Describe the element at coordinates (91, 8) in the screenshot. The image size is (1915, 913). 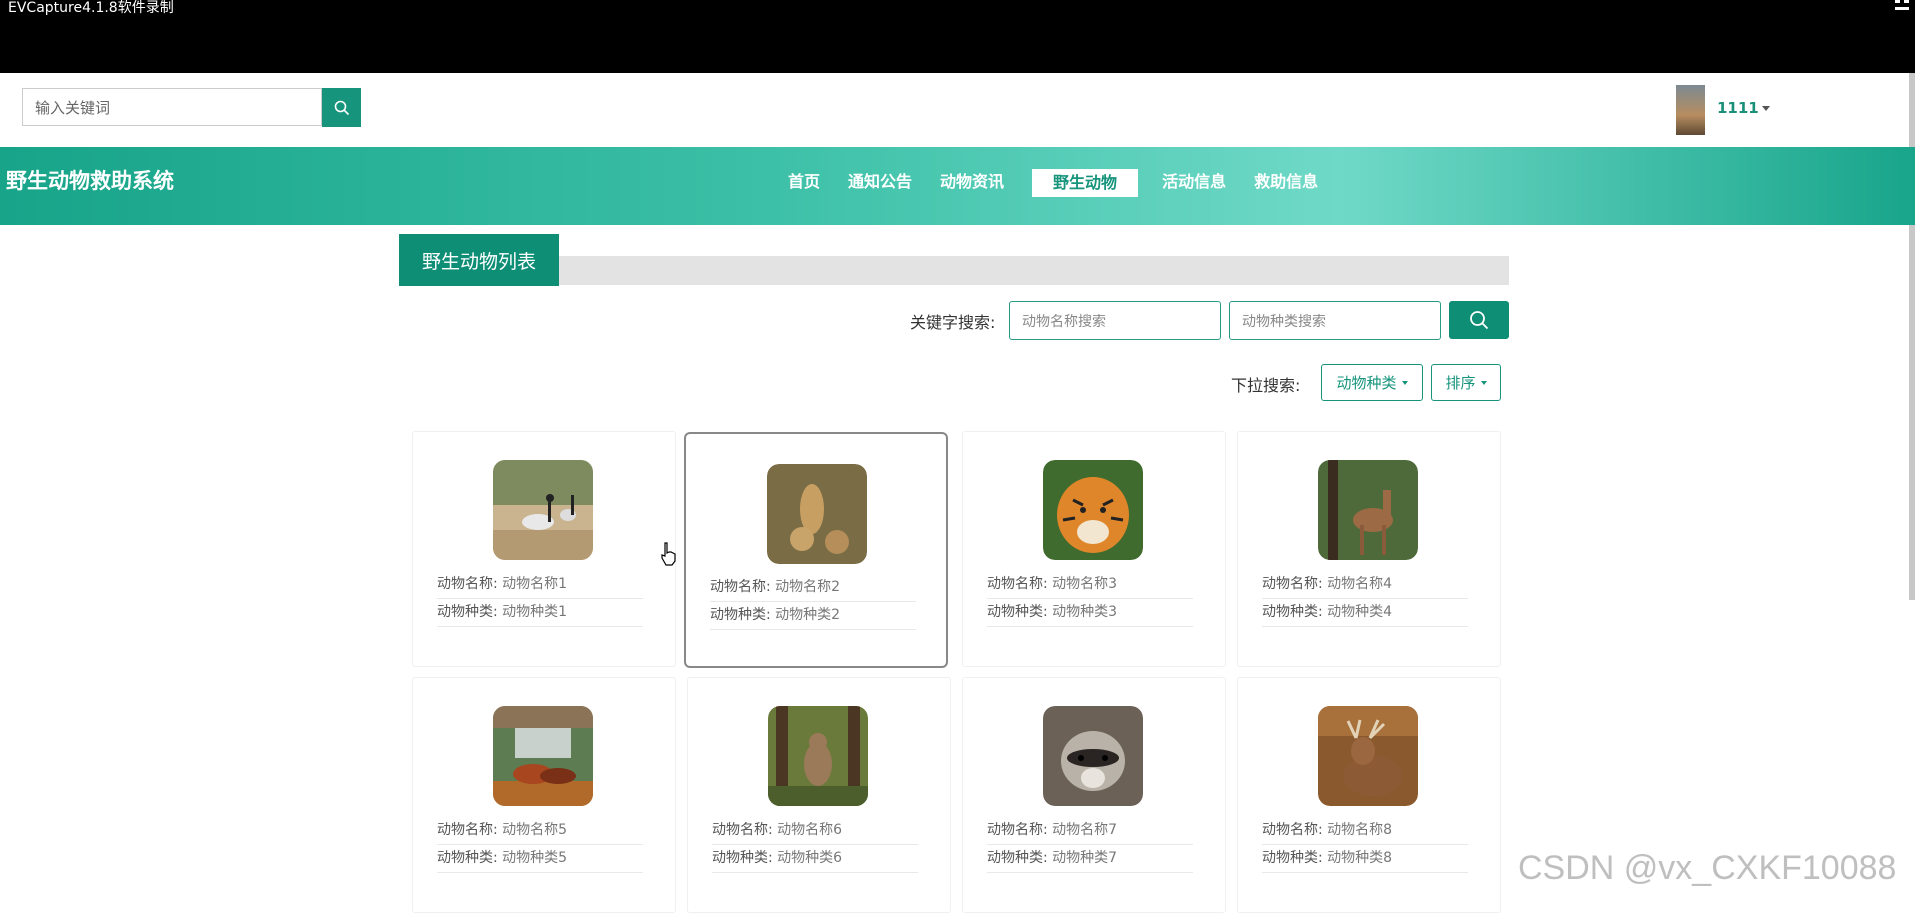
I see `recorder-title: EVCapture4.1.8软件录制` at that location.